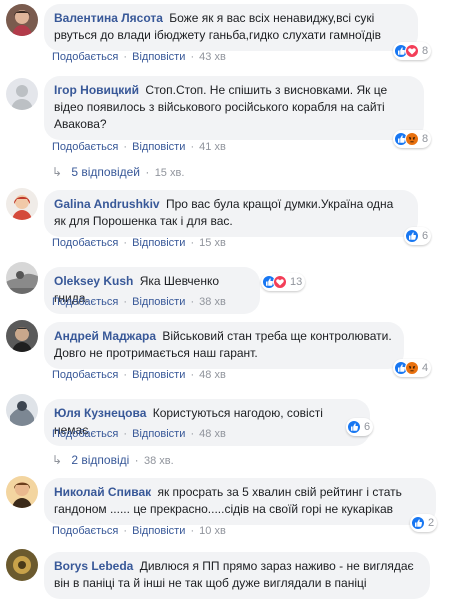 Image resolution: width=468 pixels, height=600 pixels. What do you see at coordinates (212, 57) in the screenshot?
I see `comment-time: 43 хв` at bounding box center [212, 57].